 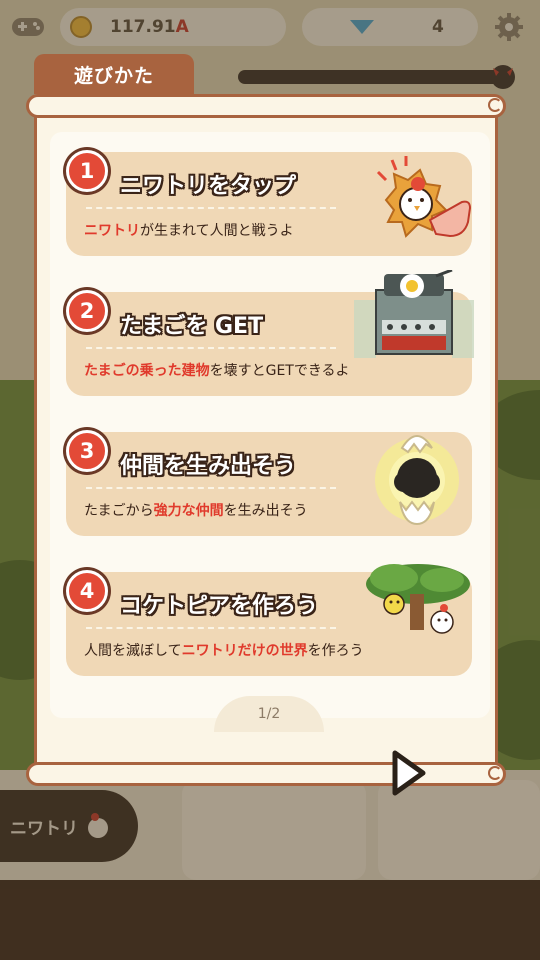 I want to click on page-indicator-text: 1/2, so click(x=269, y=714).